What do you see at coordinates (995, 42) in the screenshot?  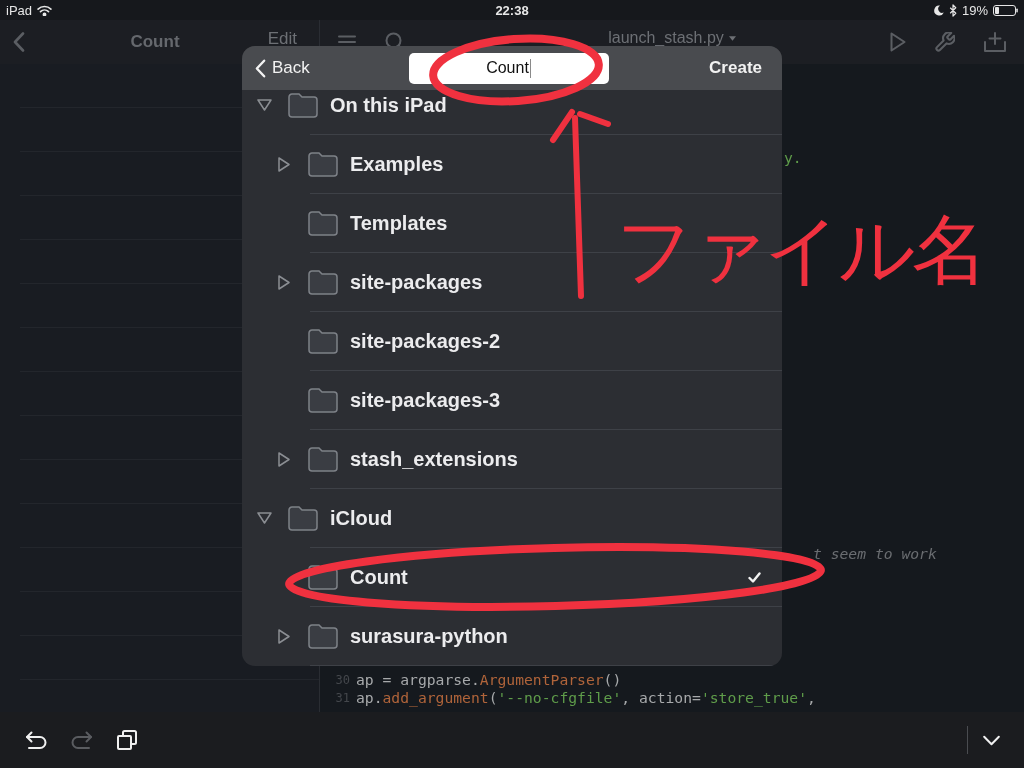 I see `tray-plus-icon` at bounding box center [995, 42].